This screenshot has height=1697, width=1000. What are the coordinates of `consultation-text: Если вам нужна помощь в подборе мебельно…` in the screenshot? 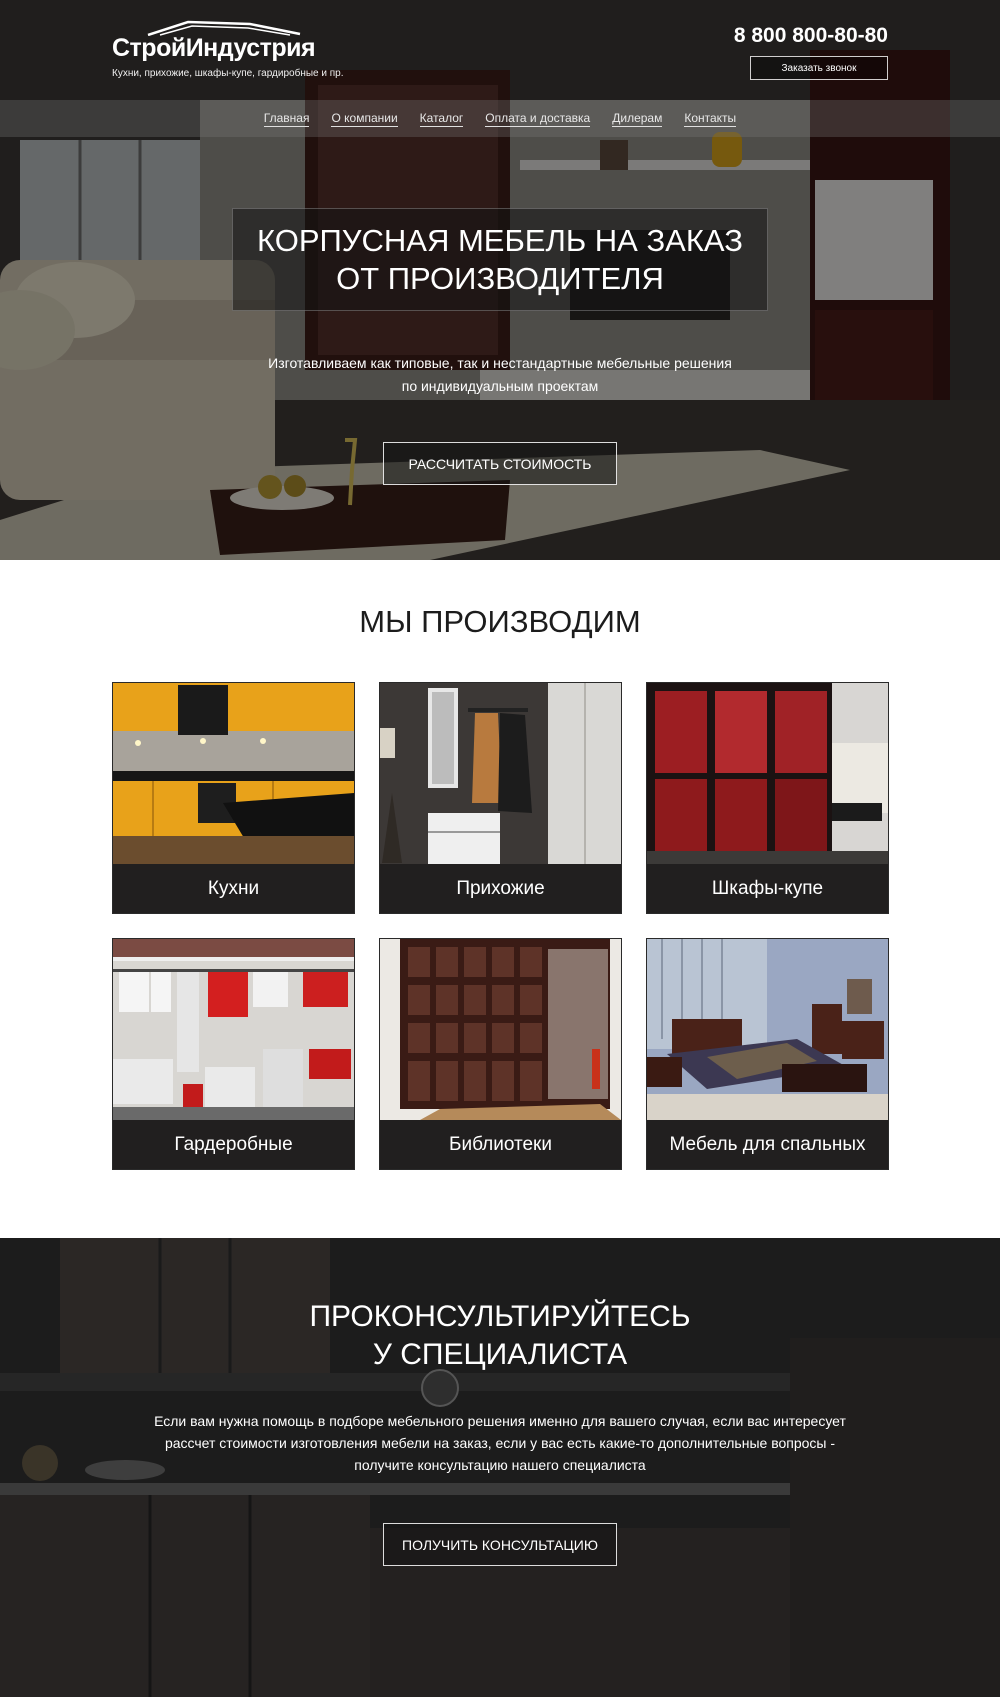 It's located at (500, 1443).